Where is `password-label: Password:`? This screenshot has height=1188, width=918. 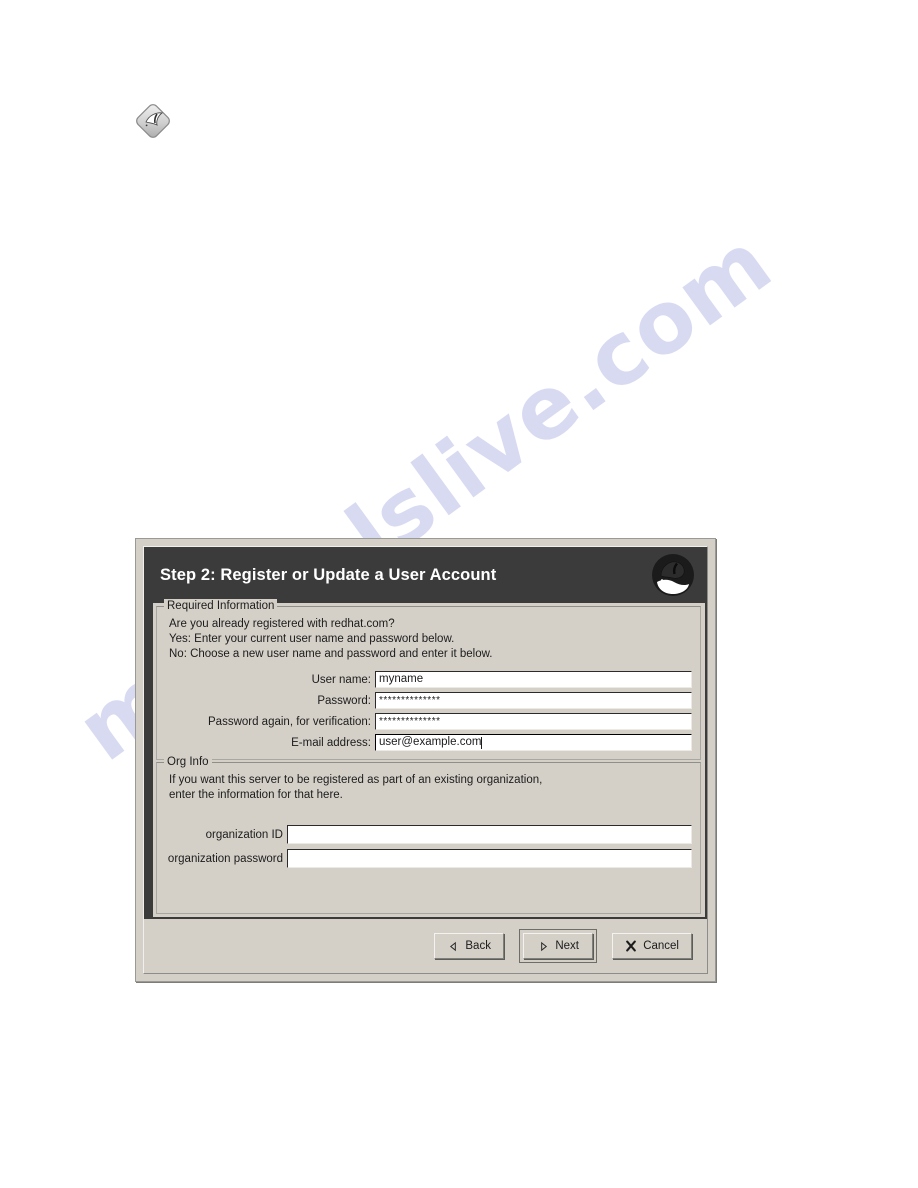 password-label: Password: is located at coordinates (344, 700).